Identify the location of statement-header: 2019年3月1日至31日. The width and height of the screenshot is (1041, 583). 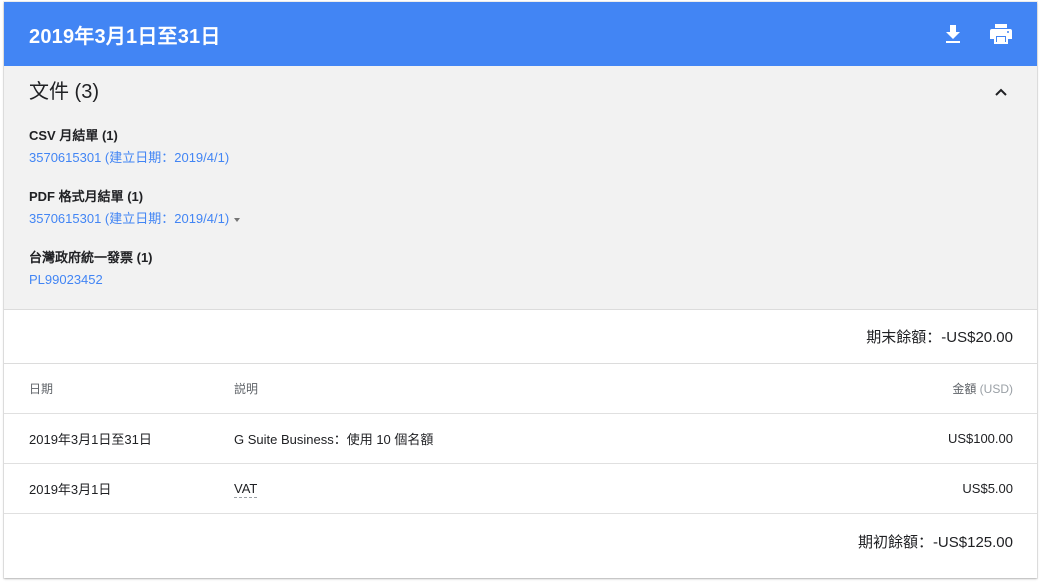
(520, 34).